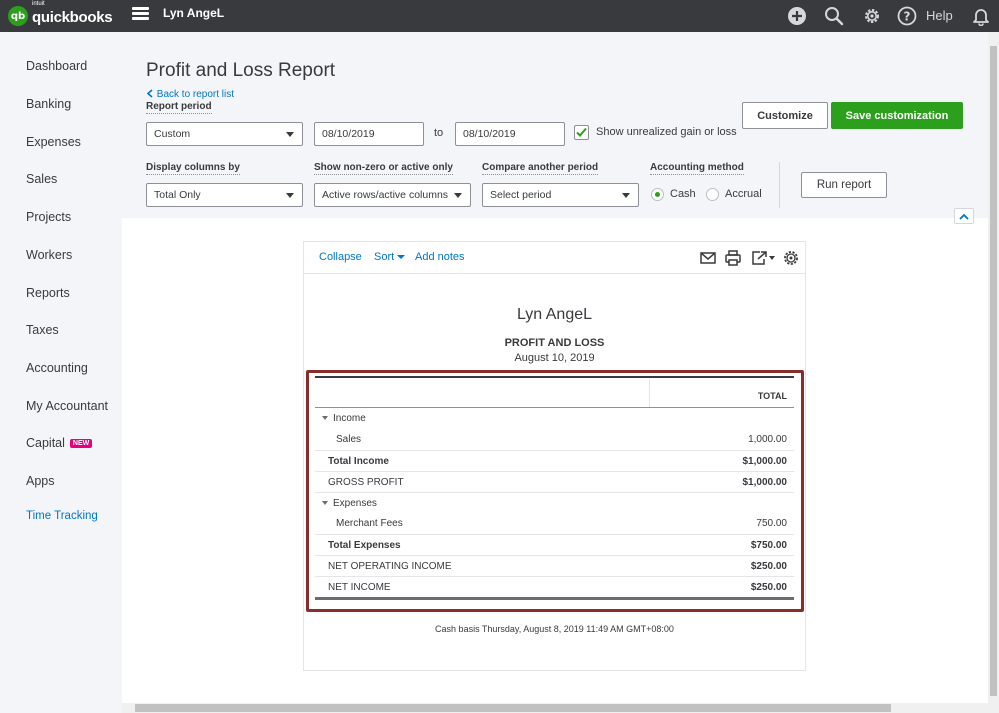 Image resolution: width=999 pixels, height=713 pixels. Describe the element at coordinates (554, 343) in the screenshot. I see `report-title: PROFIT AND LOSS` at that location.